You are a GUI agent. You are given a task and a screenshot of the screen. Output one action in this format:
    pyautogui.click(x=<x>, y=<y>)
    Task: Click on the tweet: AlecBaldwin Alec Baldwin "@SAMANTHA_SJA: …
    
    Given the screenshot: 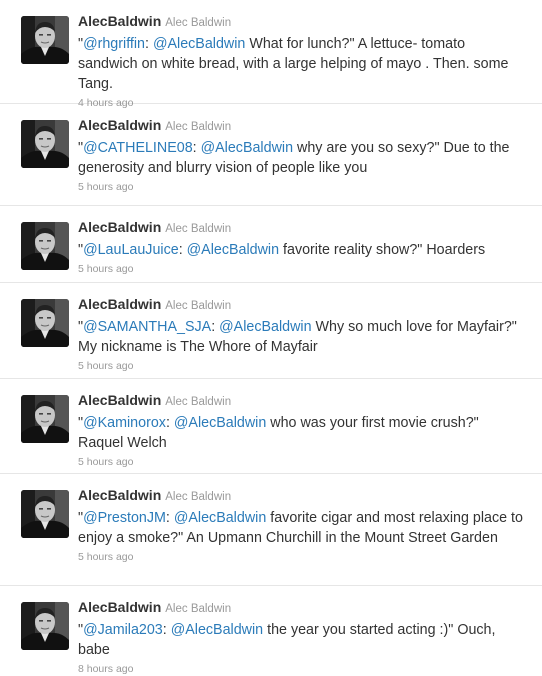 What is the action you would take?
    pyautogui.click(x=271, y=331)
    